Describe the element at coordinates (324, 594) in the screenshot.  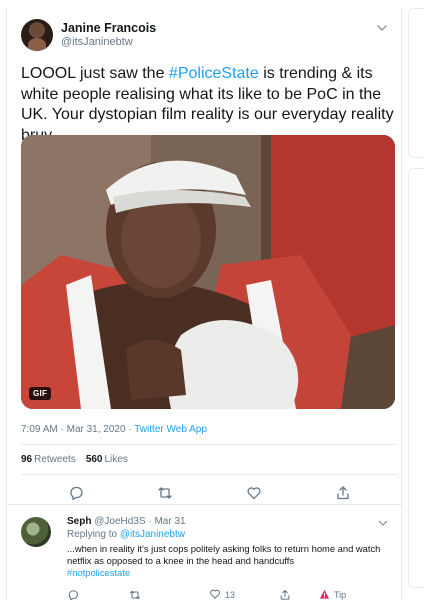
I see `tip-icon` at that location.